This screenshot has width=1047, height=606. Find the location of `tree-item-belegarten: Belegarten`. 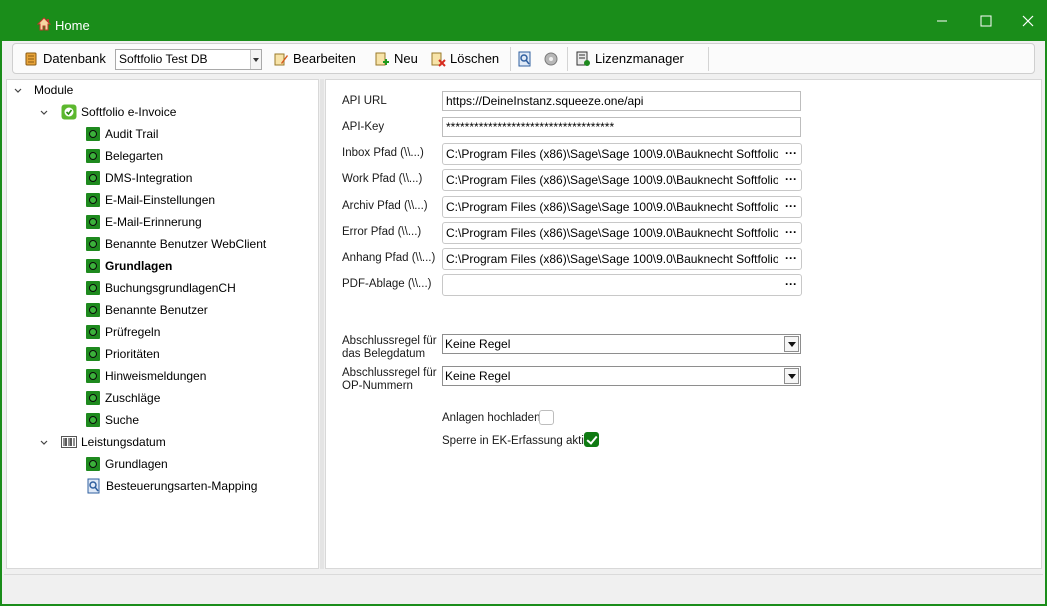

tree-item-belegarten: Belegarten is located at coordinates (124, 156).